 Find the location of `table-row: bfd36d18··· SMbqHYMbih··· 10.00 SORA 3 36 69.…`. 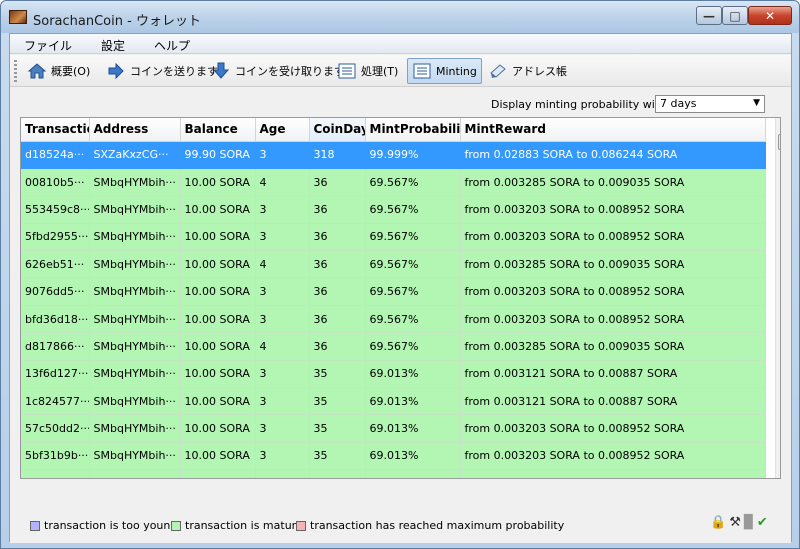

table-row: bfd36d18··· SMbqHYMbih··· 10.00 SORA 3 36 69.… is located at coordinates (393, 319).